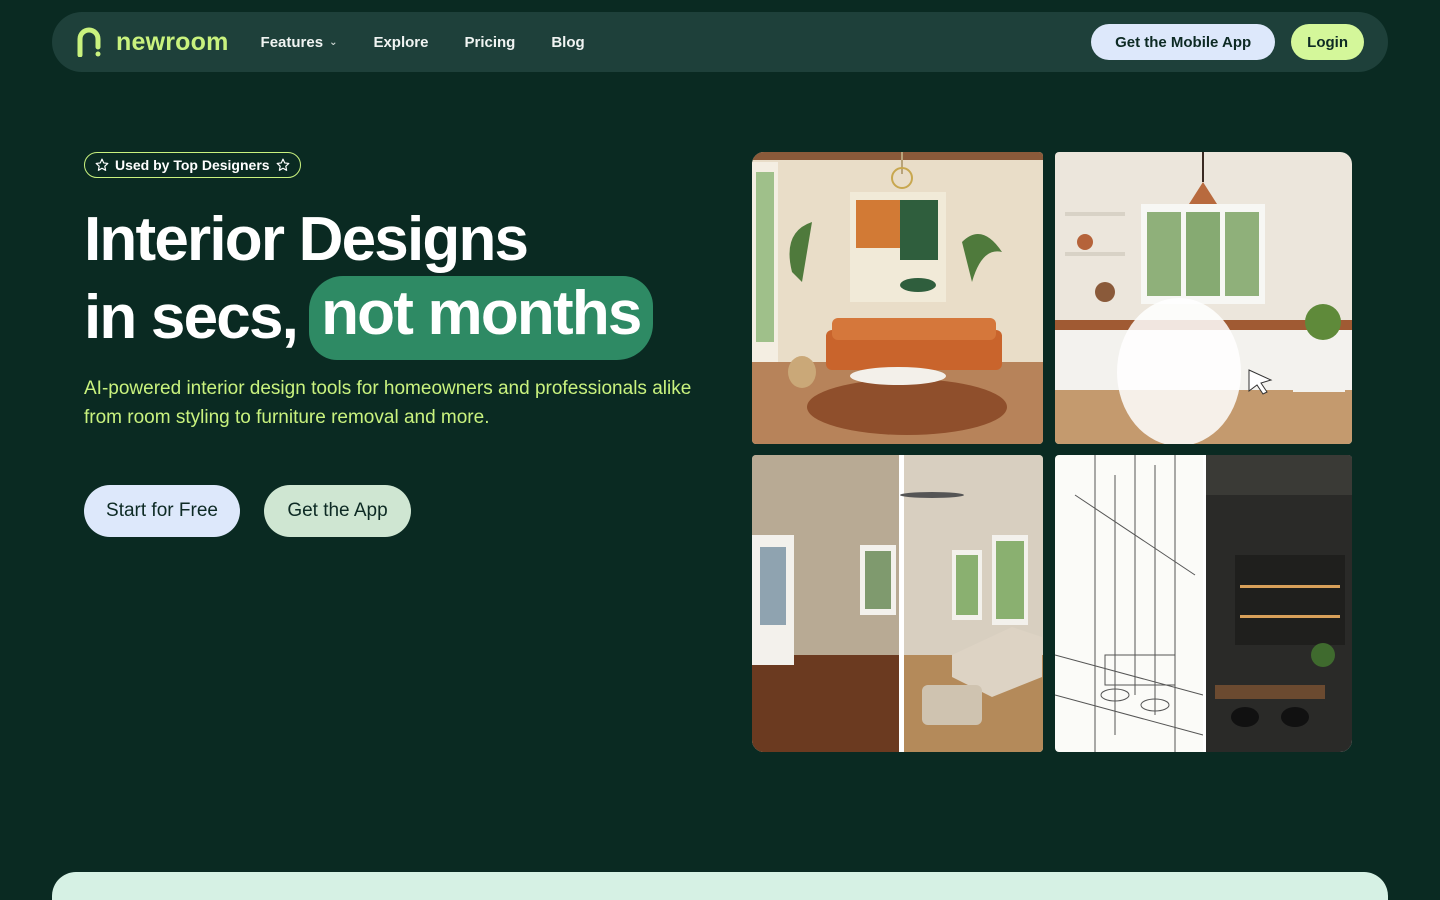 The height and width of the screenshot is (900, 1440). I want to click on nav-link-pricing: Pricing, so click(489, 42).